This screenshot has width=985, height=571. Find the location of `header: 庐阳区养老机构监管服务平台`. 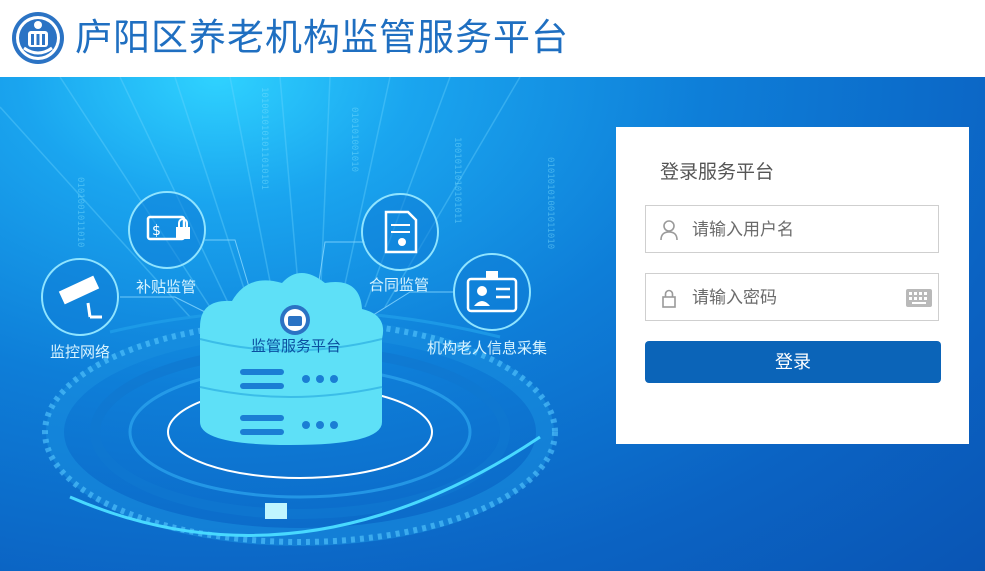

header: 庐阳区养老机构监管服务平台 is located at coordinates (492, 38).